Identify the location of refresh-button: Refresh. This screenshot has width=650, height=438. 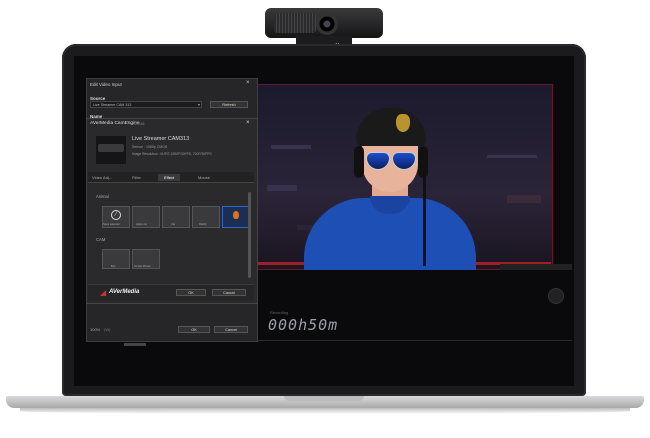
(229, 104).